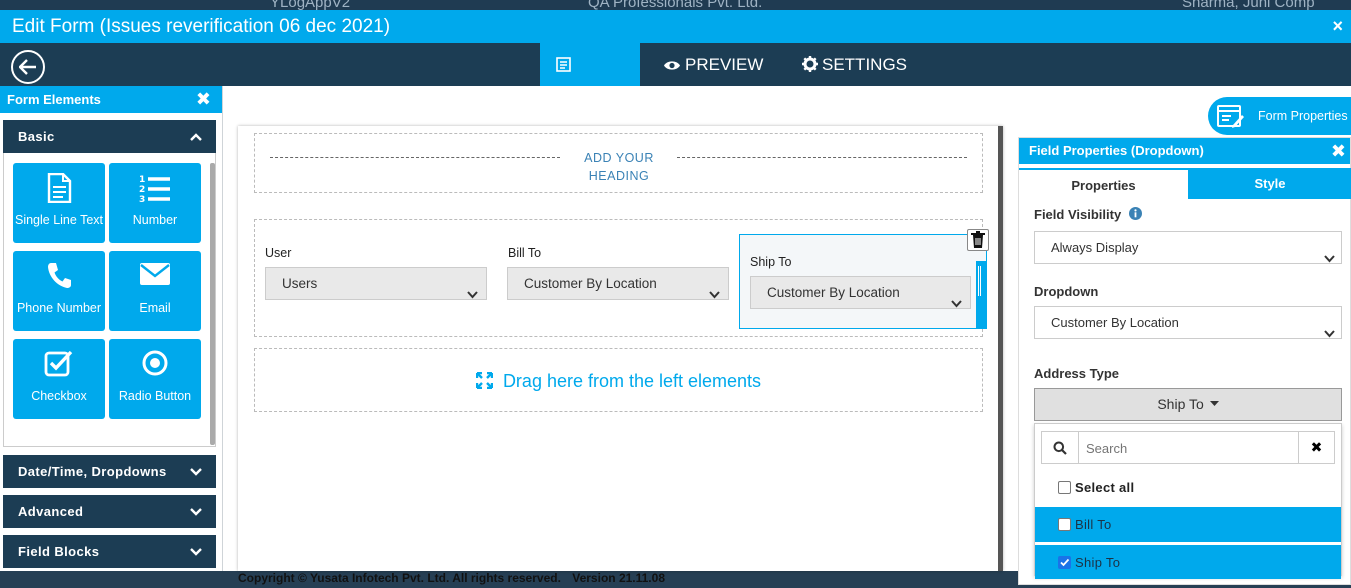 This screenshot has width=1351, height=588. I want to click on tab-preview-label: PREVIEW, so click(724, 64).